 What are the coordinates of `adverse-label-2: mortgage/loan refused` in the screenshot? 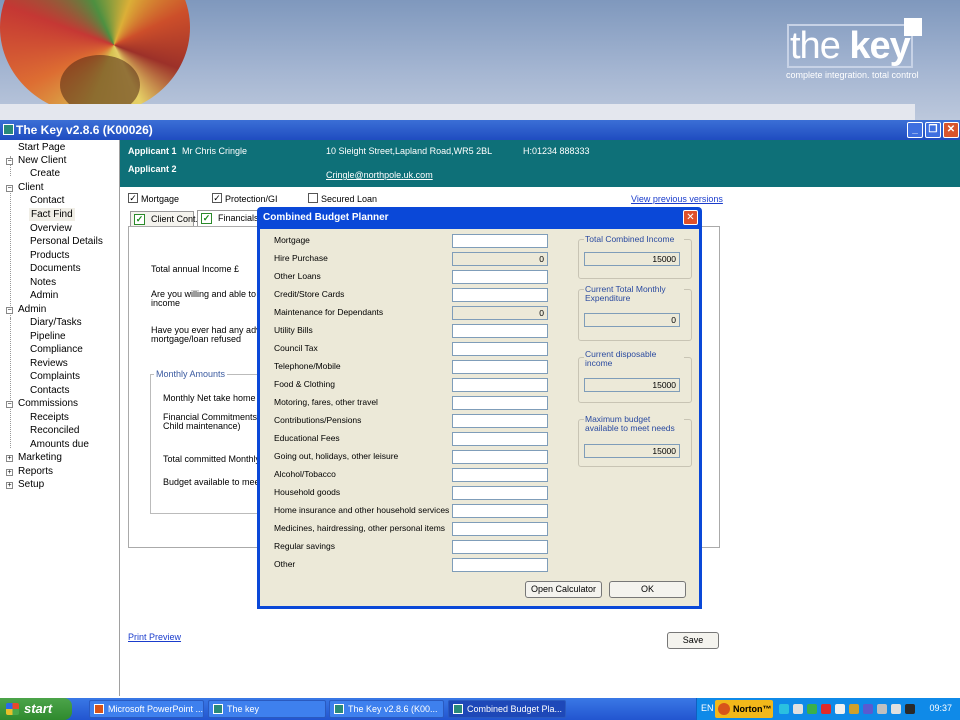 It's located at (196, 339).